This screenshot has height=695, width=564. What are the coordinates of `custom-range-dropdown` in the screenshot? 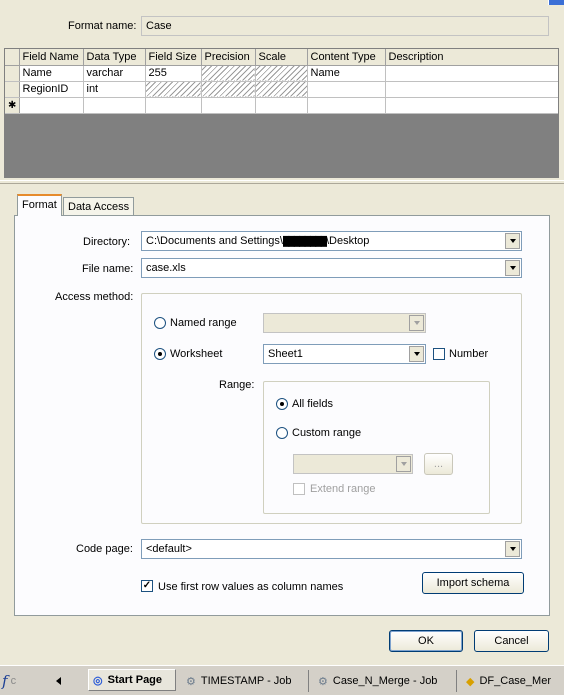 It's located at (353, 464).